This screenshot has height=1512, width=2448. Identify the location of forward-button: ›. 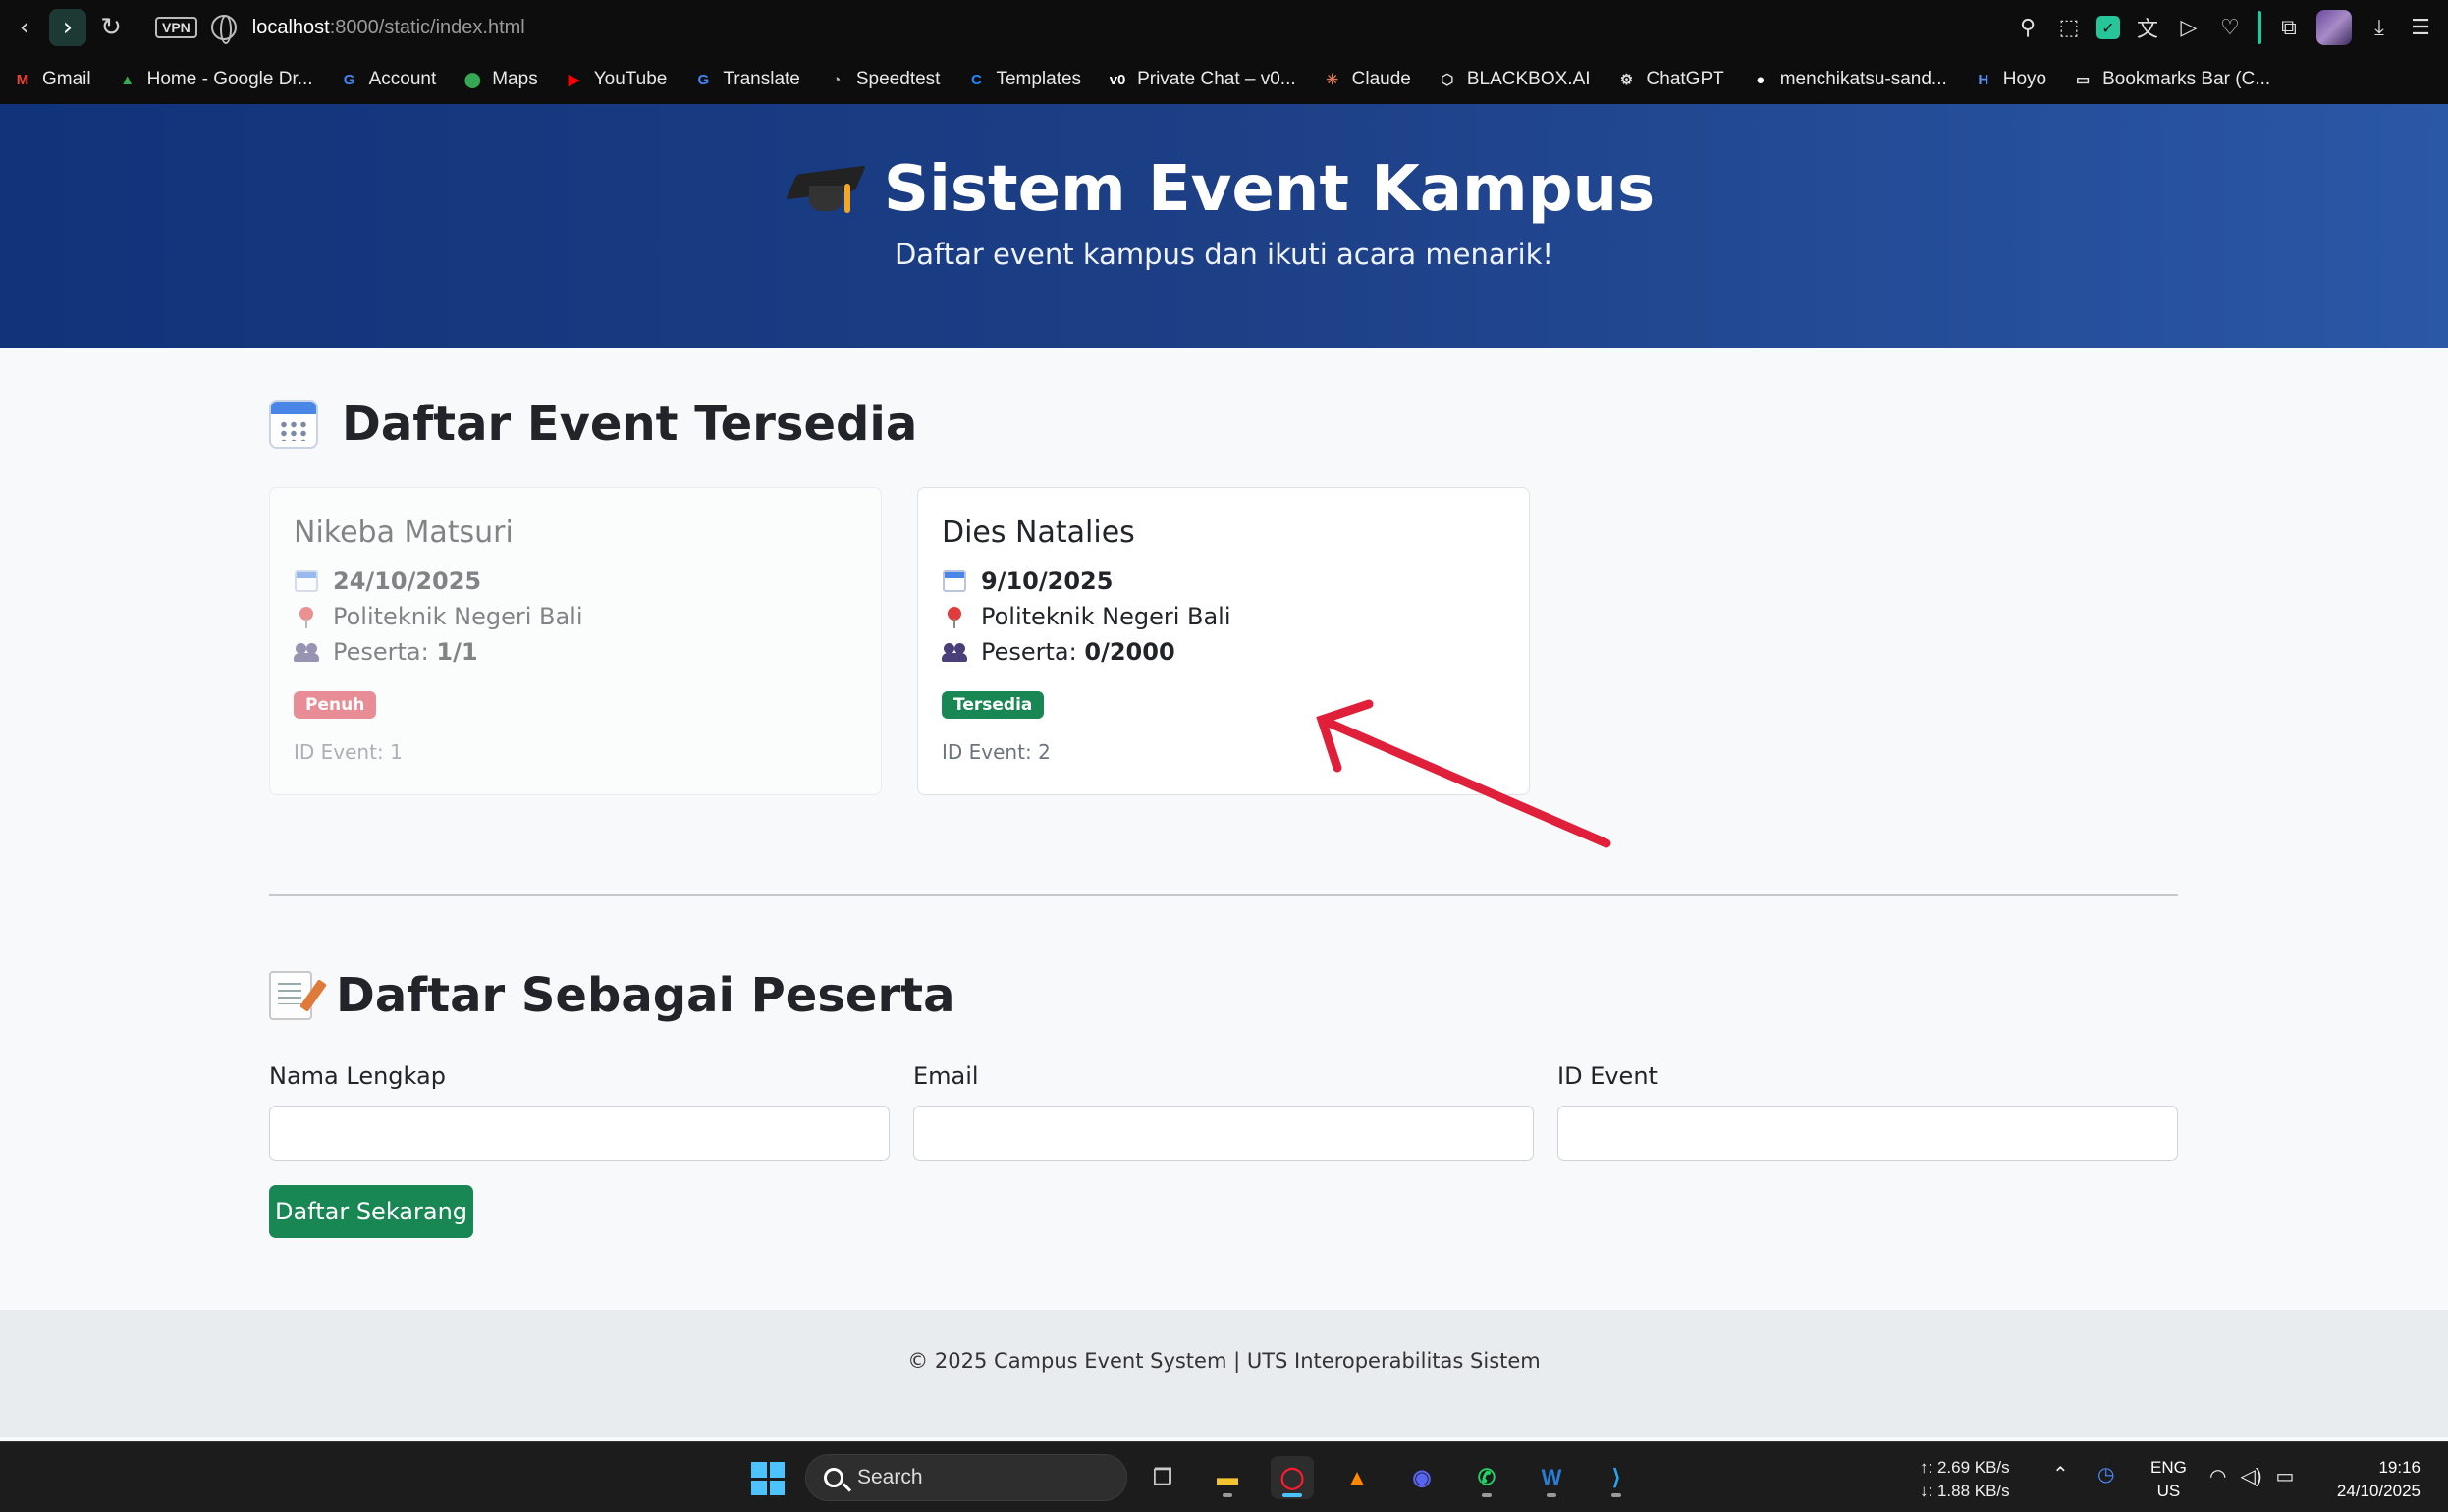
(67, 28).